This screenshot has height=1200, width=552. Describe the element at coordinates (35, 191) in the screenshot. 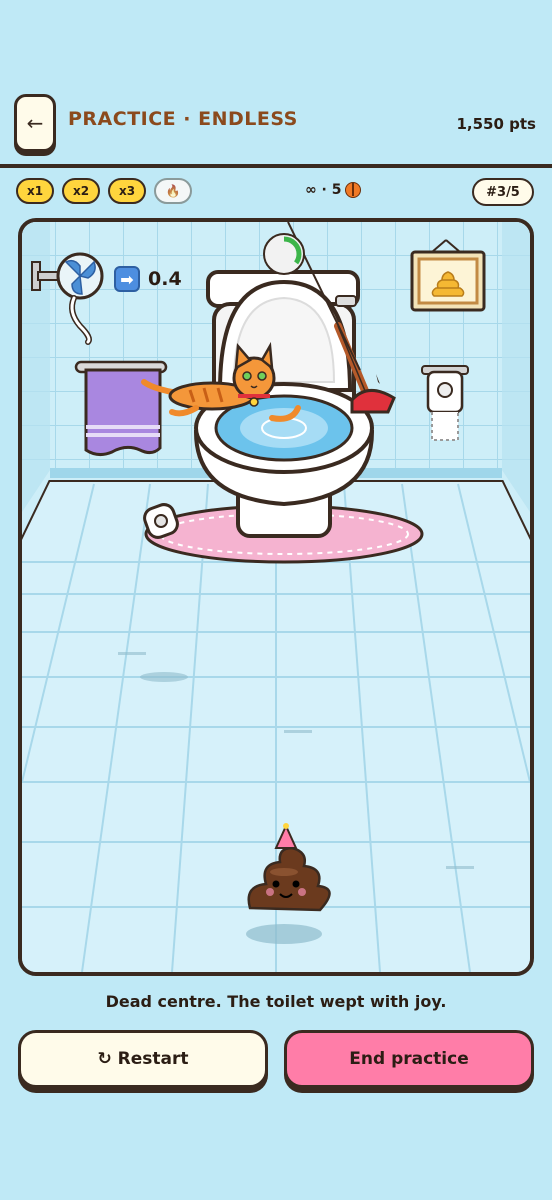

I see `multiplier-x1: x1` at that location.